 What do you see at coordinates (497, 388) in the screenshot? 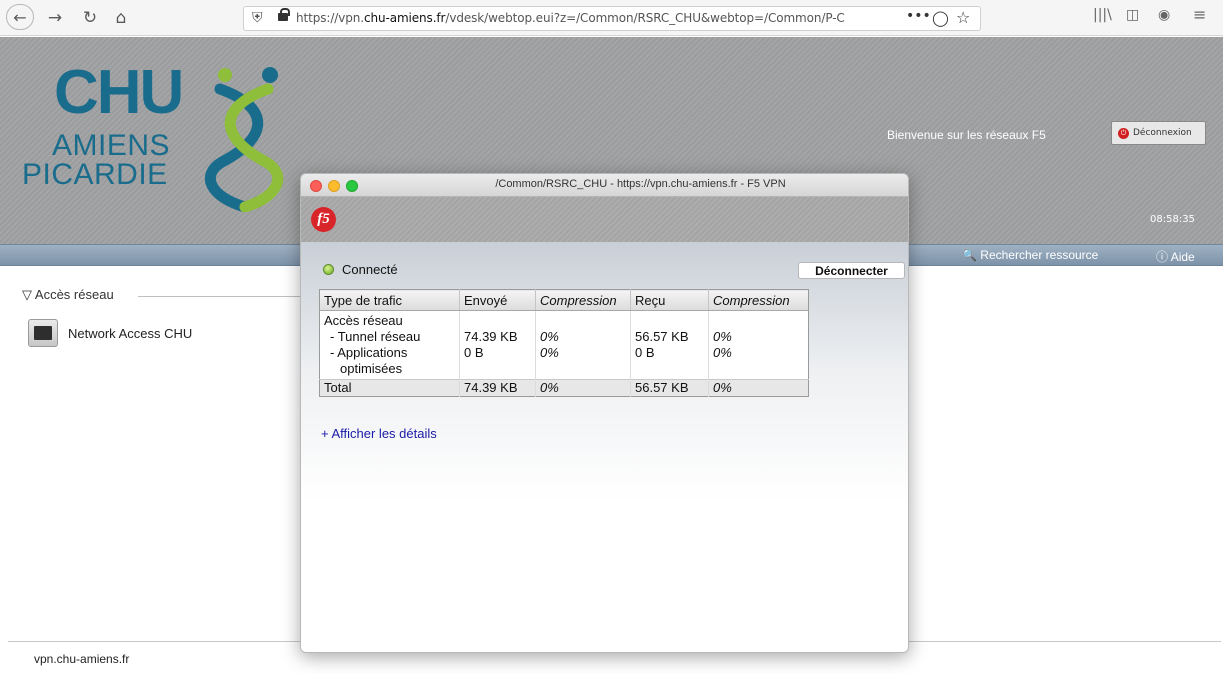
I see `total-sent: 74.39 KB` at bounding box center [497, 388].